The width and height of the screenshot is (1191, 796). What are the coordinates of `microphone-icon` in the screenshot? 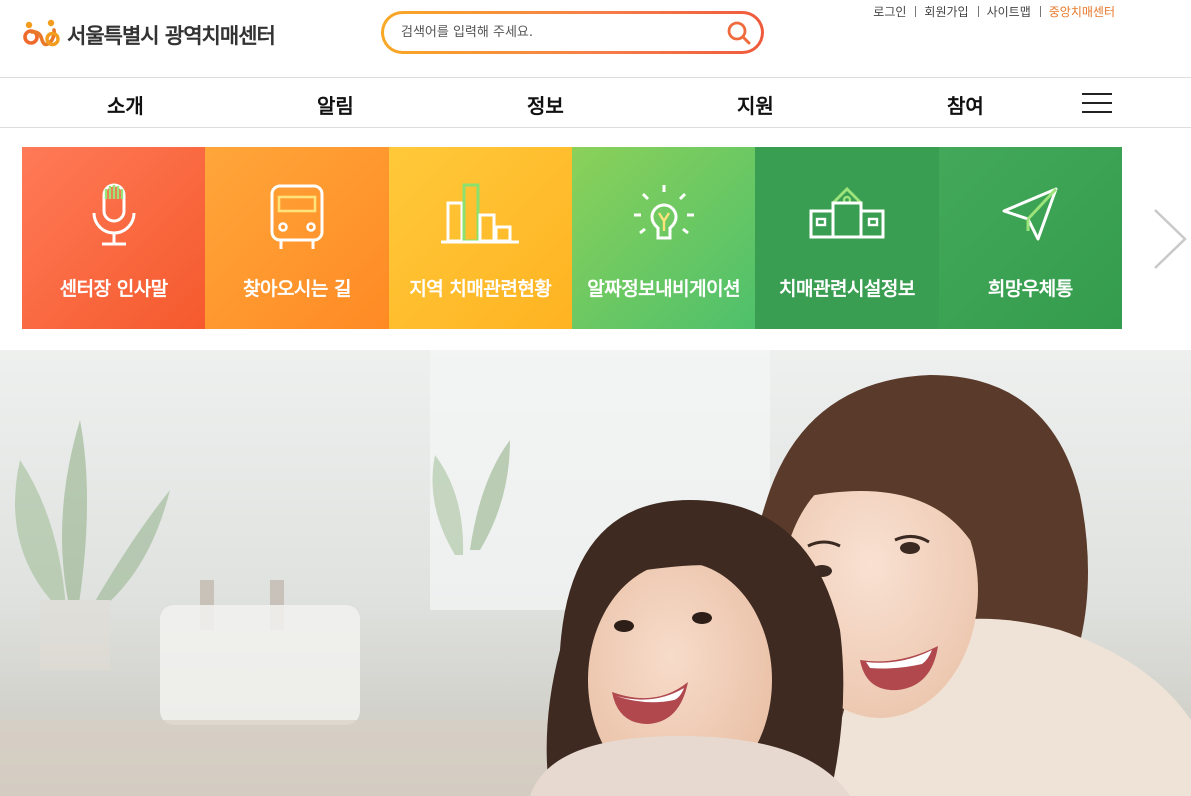 It's located at (114, 214).